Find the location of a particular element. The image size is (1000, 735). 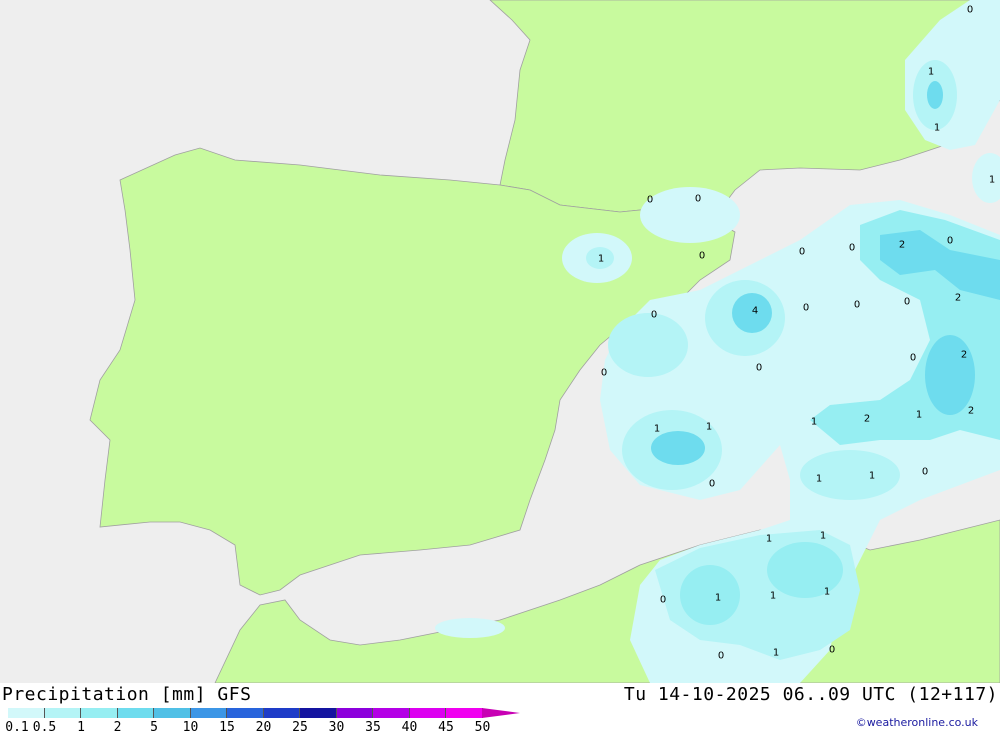

label-0-m2: 0 is located at coordinates (852, 248).